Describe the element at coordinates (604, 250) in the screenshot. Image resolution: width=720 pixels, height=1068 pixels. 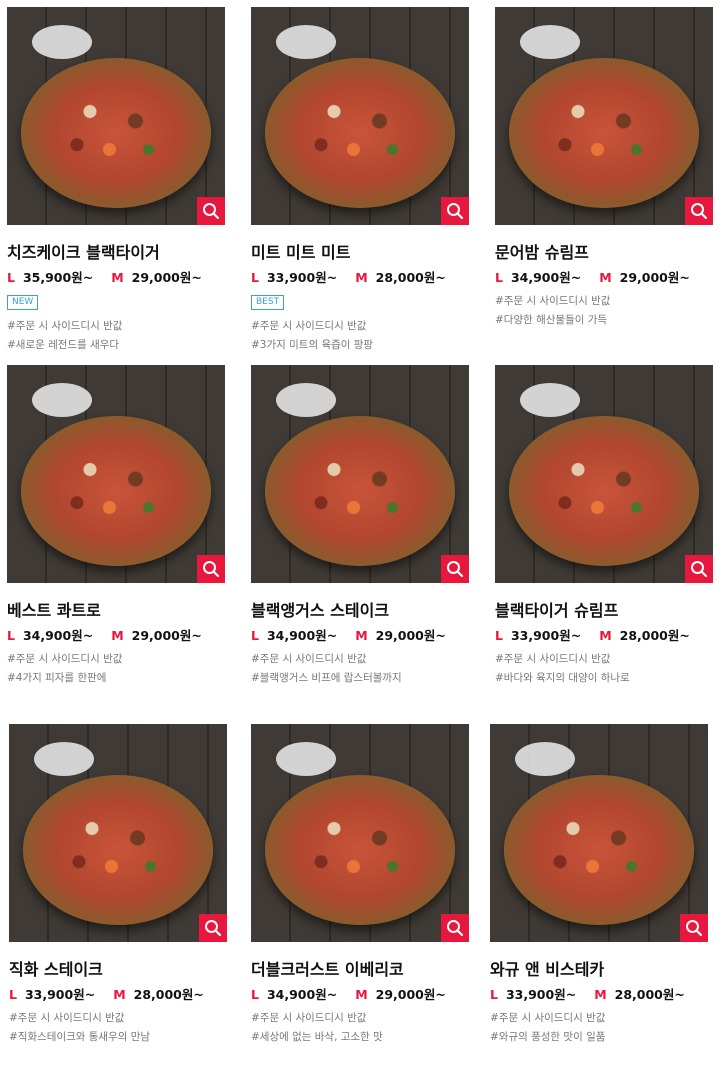
I see `product-name: 문어밤 슈림프` at that location.